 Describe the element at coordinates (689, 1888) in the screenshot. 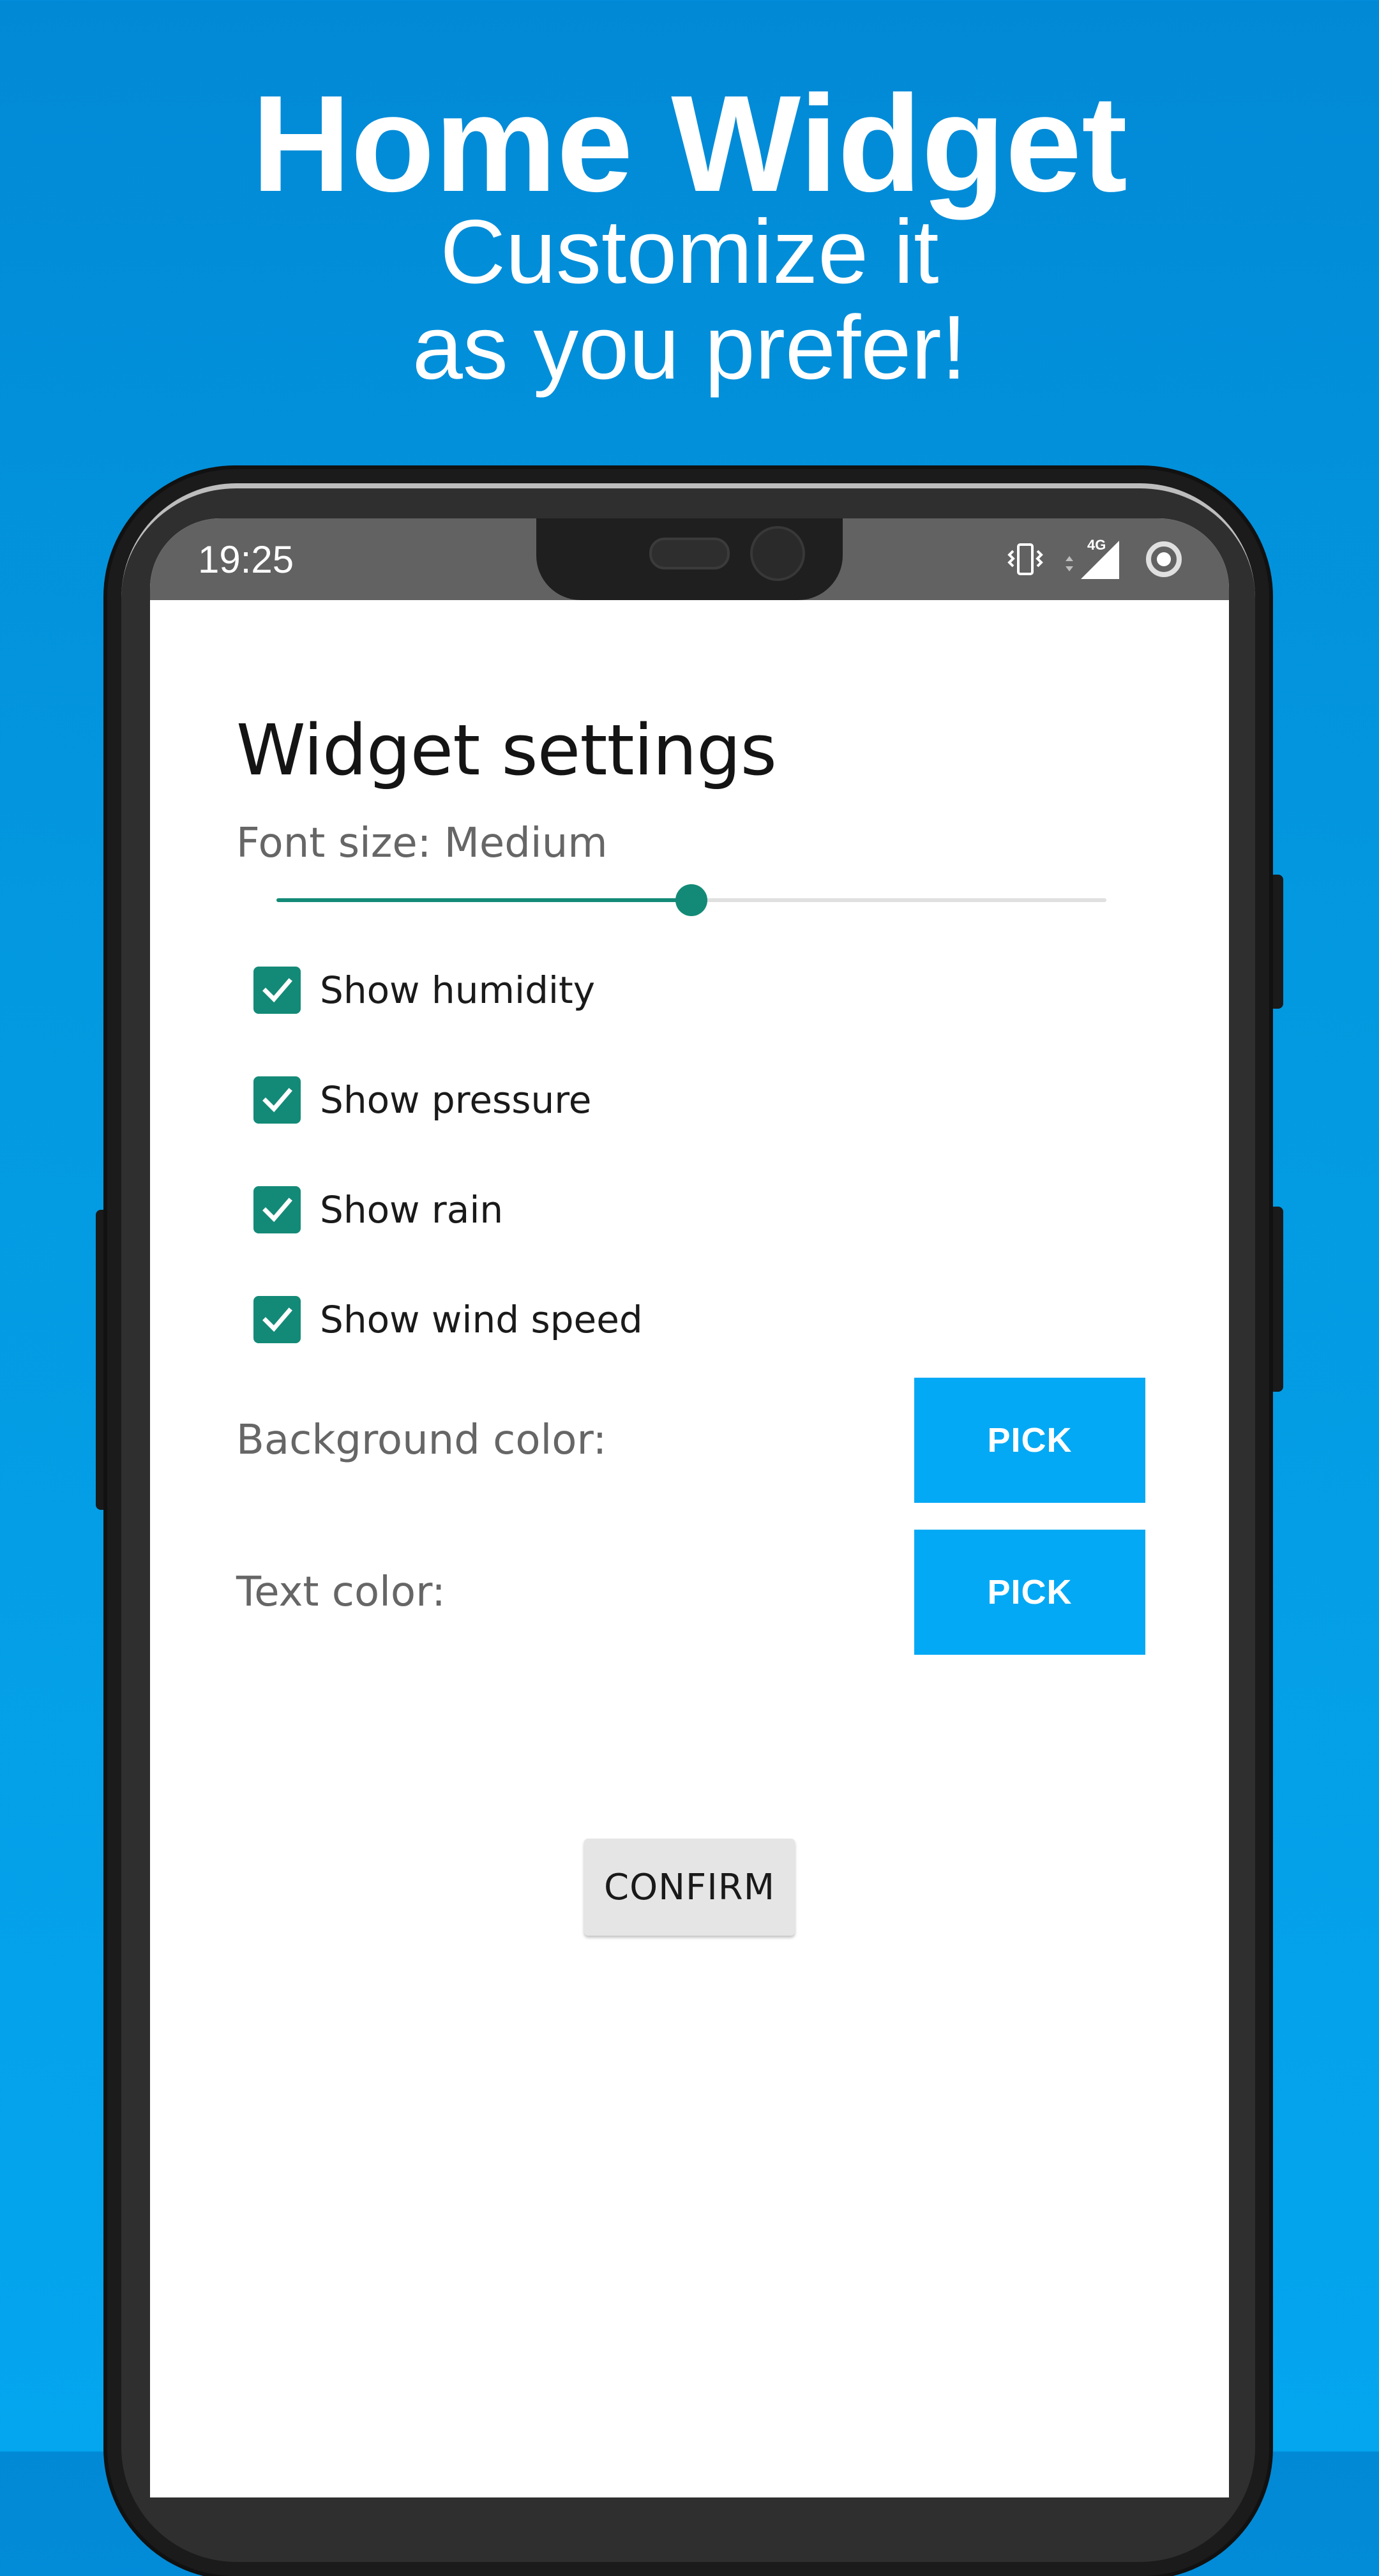

I see `confirm-button: CONFIRM` at that location.